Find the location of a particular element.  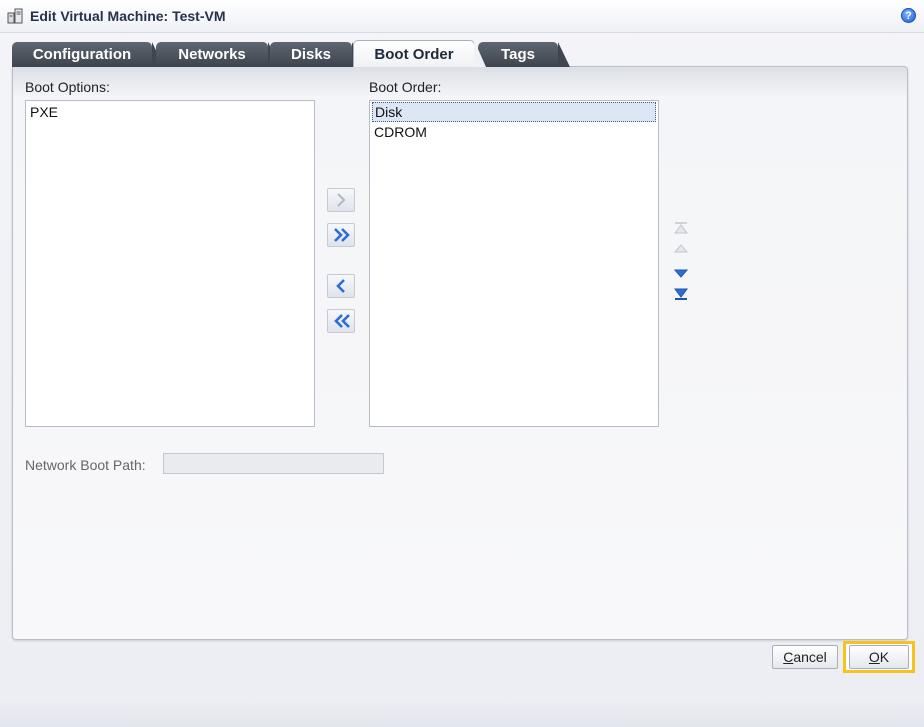

tab-networks: Networks is located at coordinates (218, 54).